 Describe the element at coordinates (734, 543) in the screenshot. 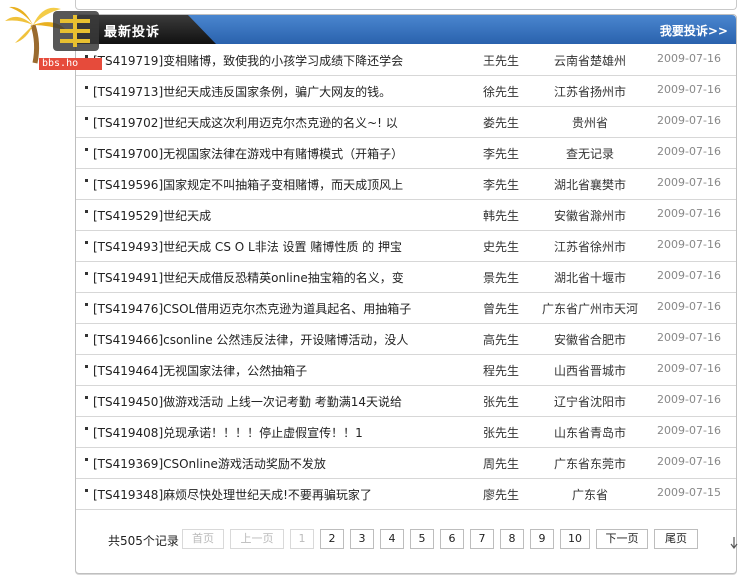

I see `resize-corner-icon` at that location.